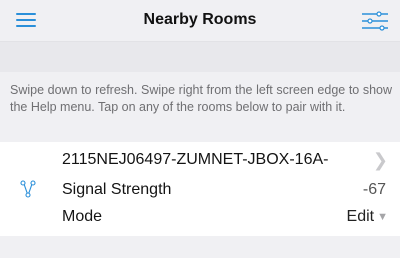 This screenshot has height=258, width=400. Describe the element at coordinates (374, 189) in the screenshot. I see `signal-strength-value: -67` at that location.